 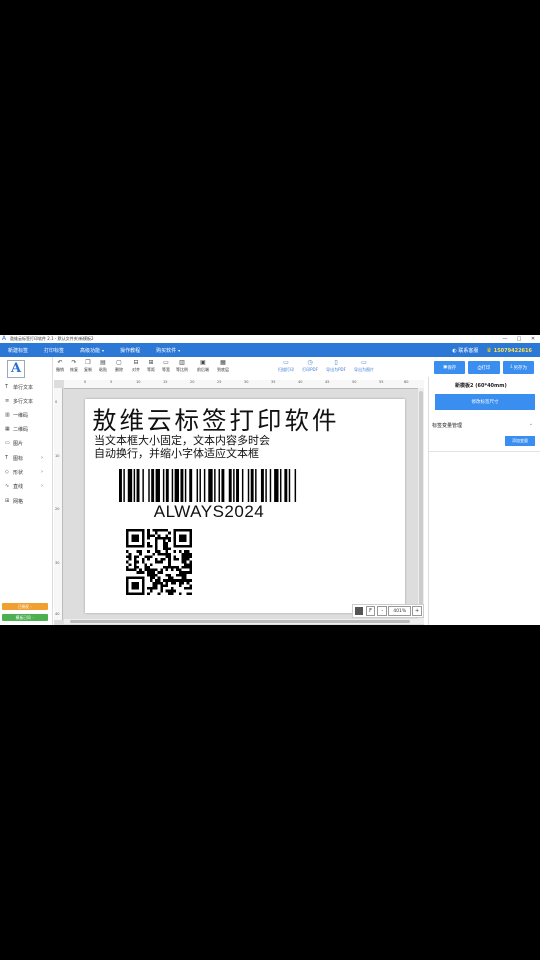 I want to click on vertical-scrollbar, so click(x=421, y=503).